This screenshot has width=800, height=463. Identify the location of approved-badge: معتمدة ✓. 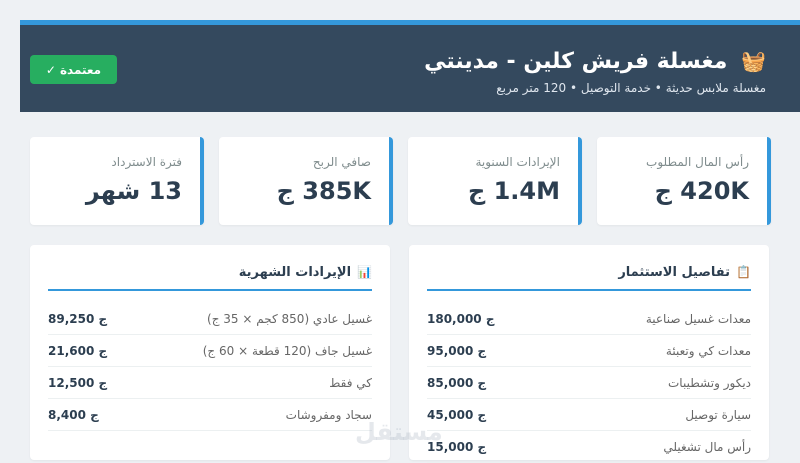
(73, 69).